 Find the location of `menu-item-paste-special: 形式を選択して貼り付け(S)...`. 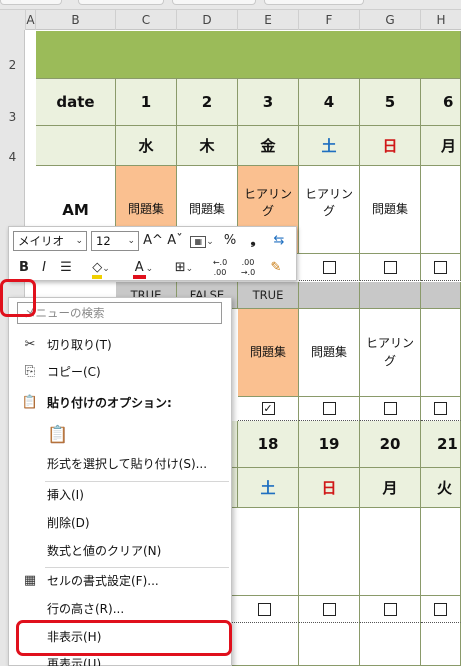

menu-item-paste-special: 形式を選択して貼り付け(S)... is located at coordinates (120, 464).